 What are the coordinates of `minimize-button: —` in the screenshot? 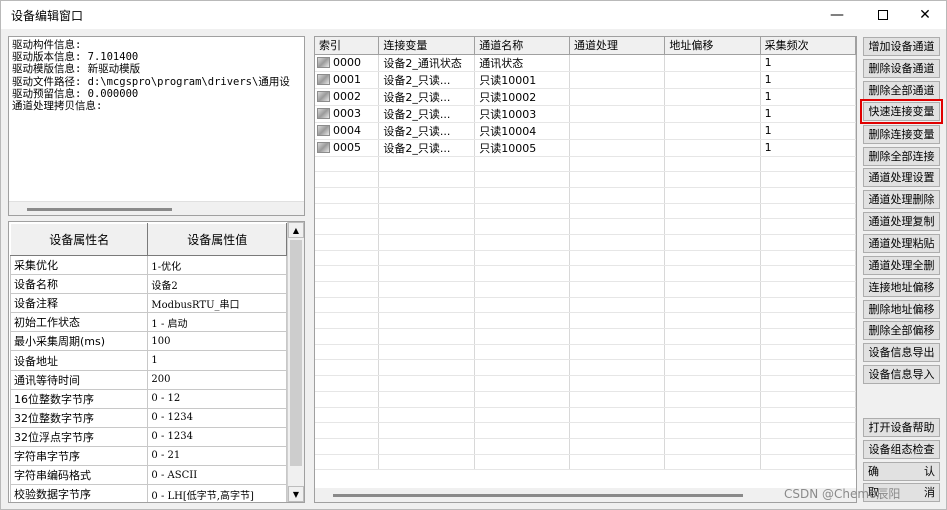 It's located at (837, 15).